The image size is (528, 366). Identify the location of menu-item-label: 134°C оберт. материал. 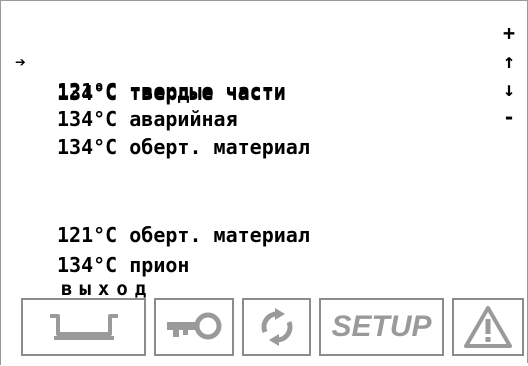
(183, 147).